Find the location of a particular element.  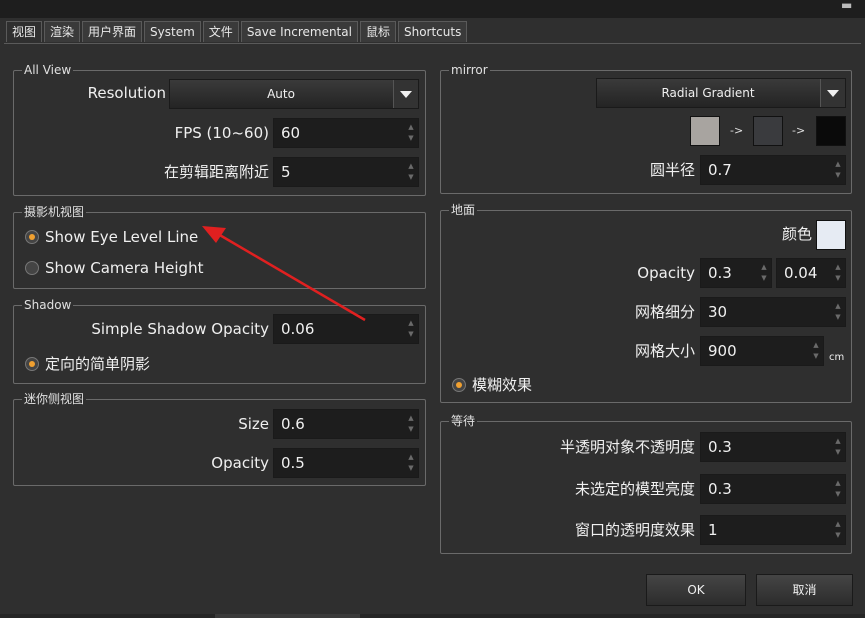

mirror-color-2-swatch is located at coordinates (768, 131).